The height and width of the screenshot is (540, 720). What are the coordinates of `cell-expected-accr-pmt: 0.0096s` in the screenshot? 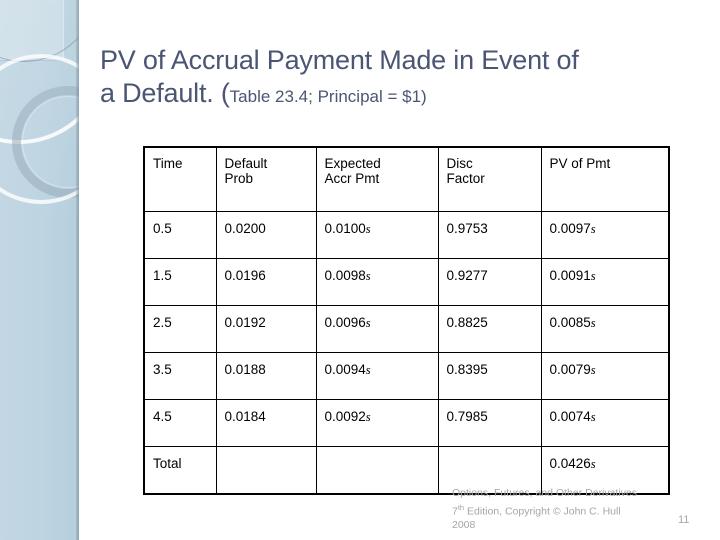 It's located at (377, 329).